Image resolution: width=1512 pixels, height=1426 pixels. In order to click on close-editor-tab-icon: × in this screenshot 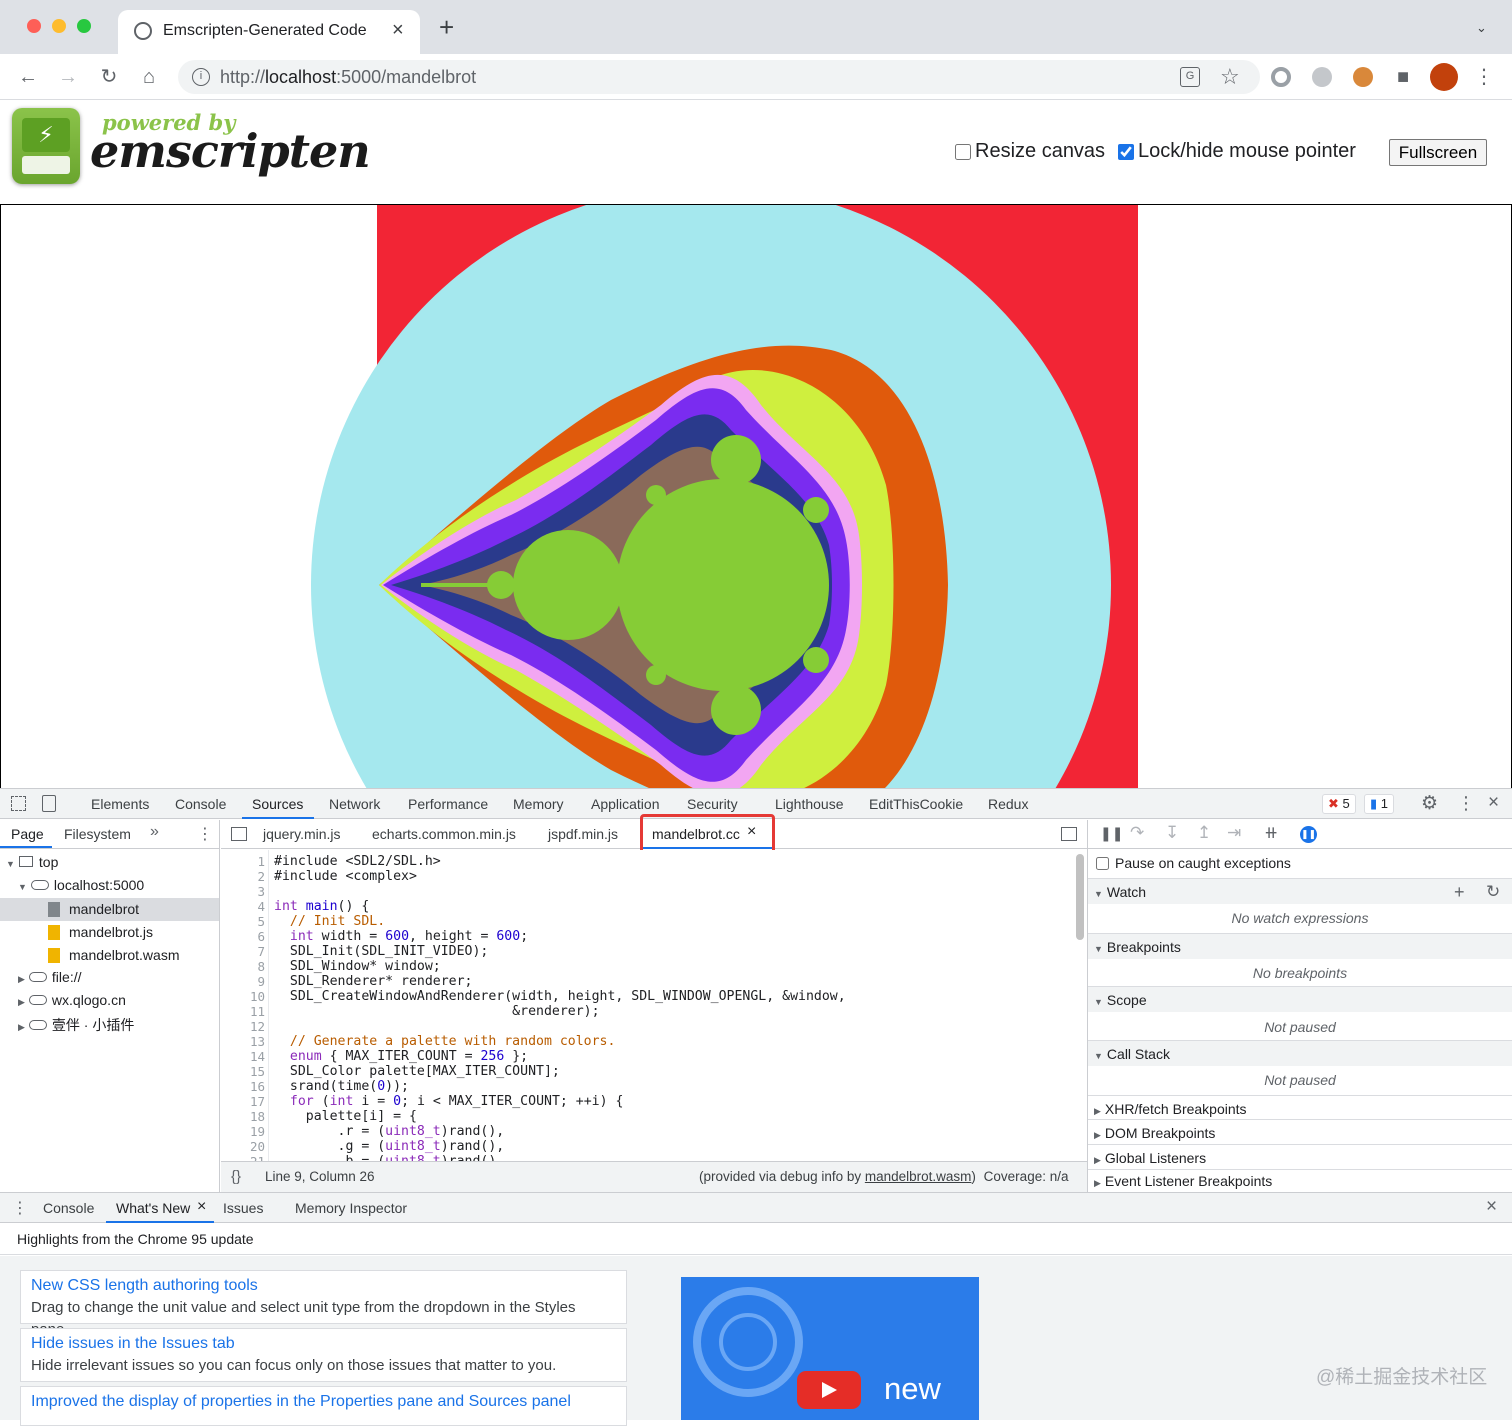, I will do `click(751, 832)`.